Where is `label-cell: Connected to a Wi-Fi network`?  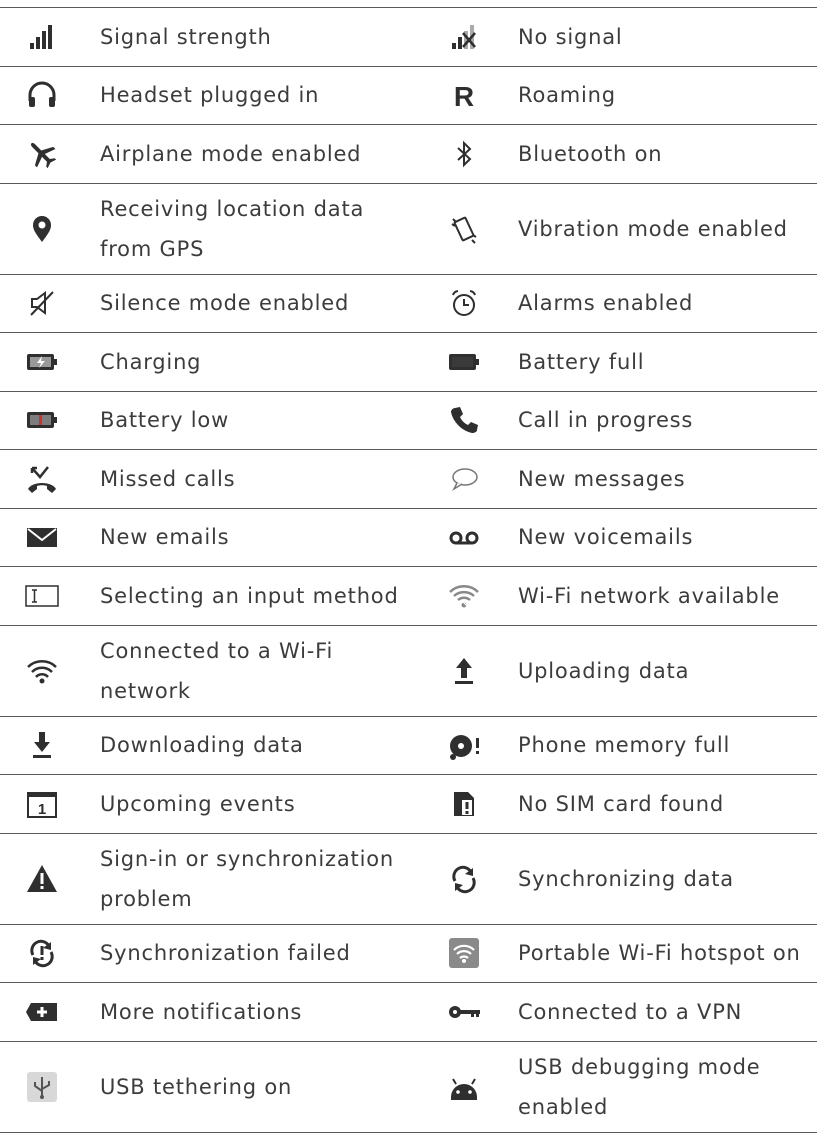 label-cell: Connected to a Wi-Fi network is located at coordinates (237, 671).